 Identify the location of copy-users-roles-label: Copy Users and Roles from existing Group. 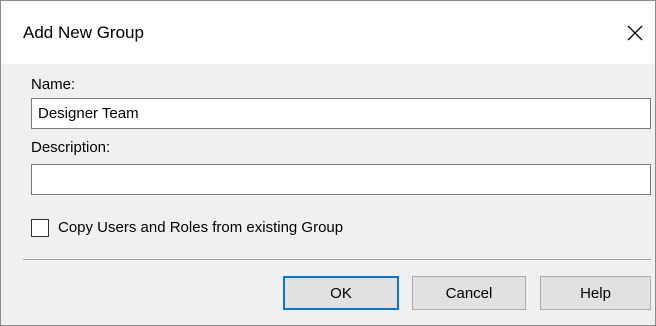
(200, 228).